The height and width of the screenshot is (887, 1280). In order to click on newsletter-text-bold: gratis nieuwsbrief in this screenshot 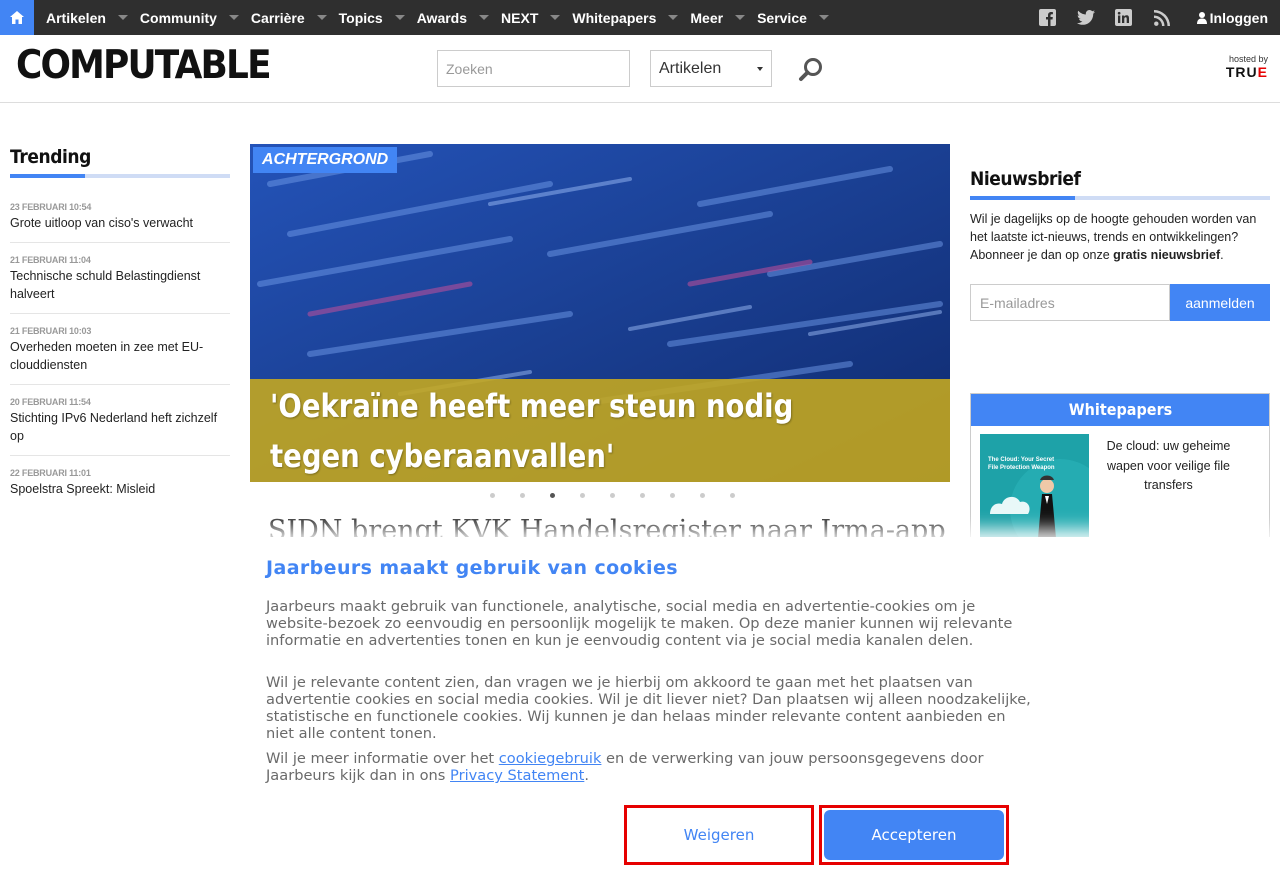, I will do `click(1167, 255)`.